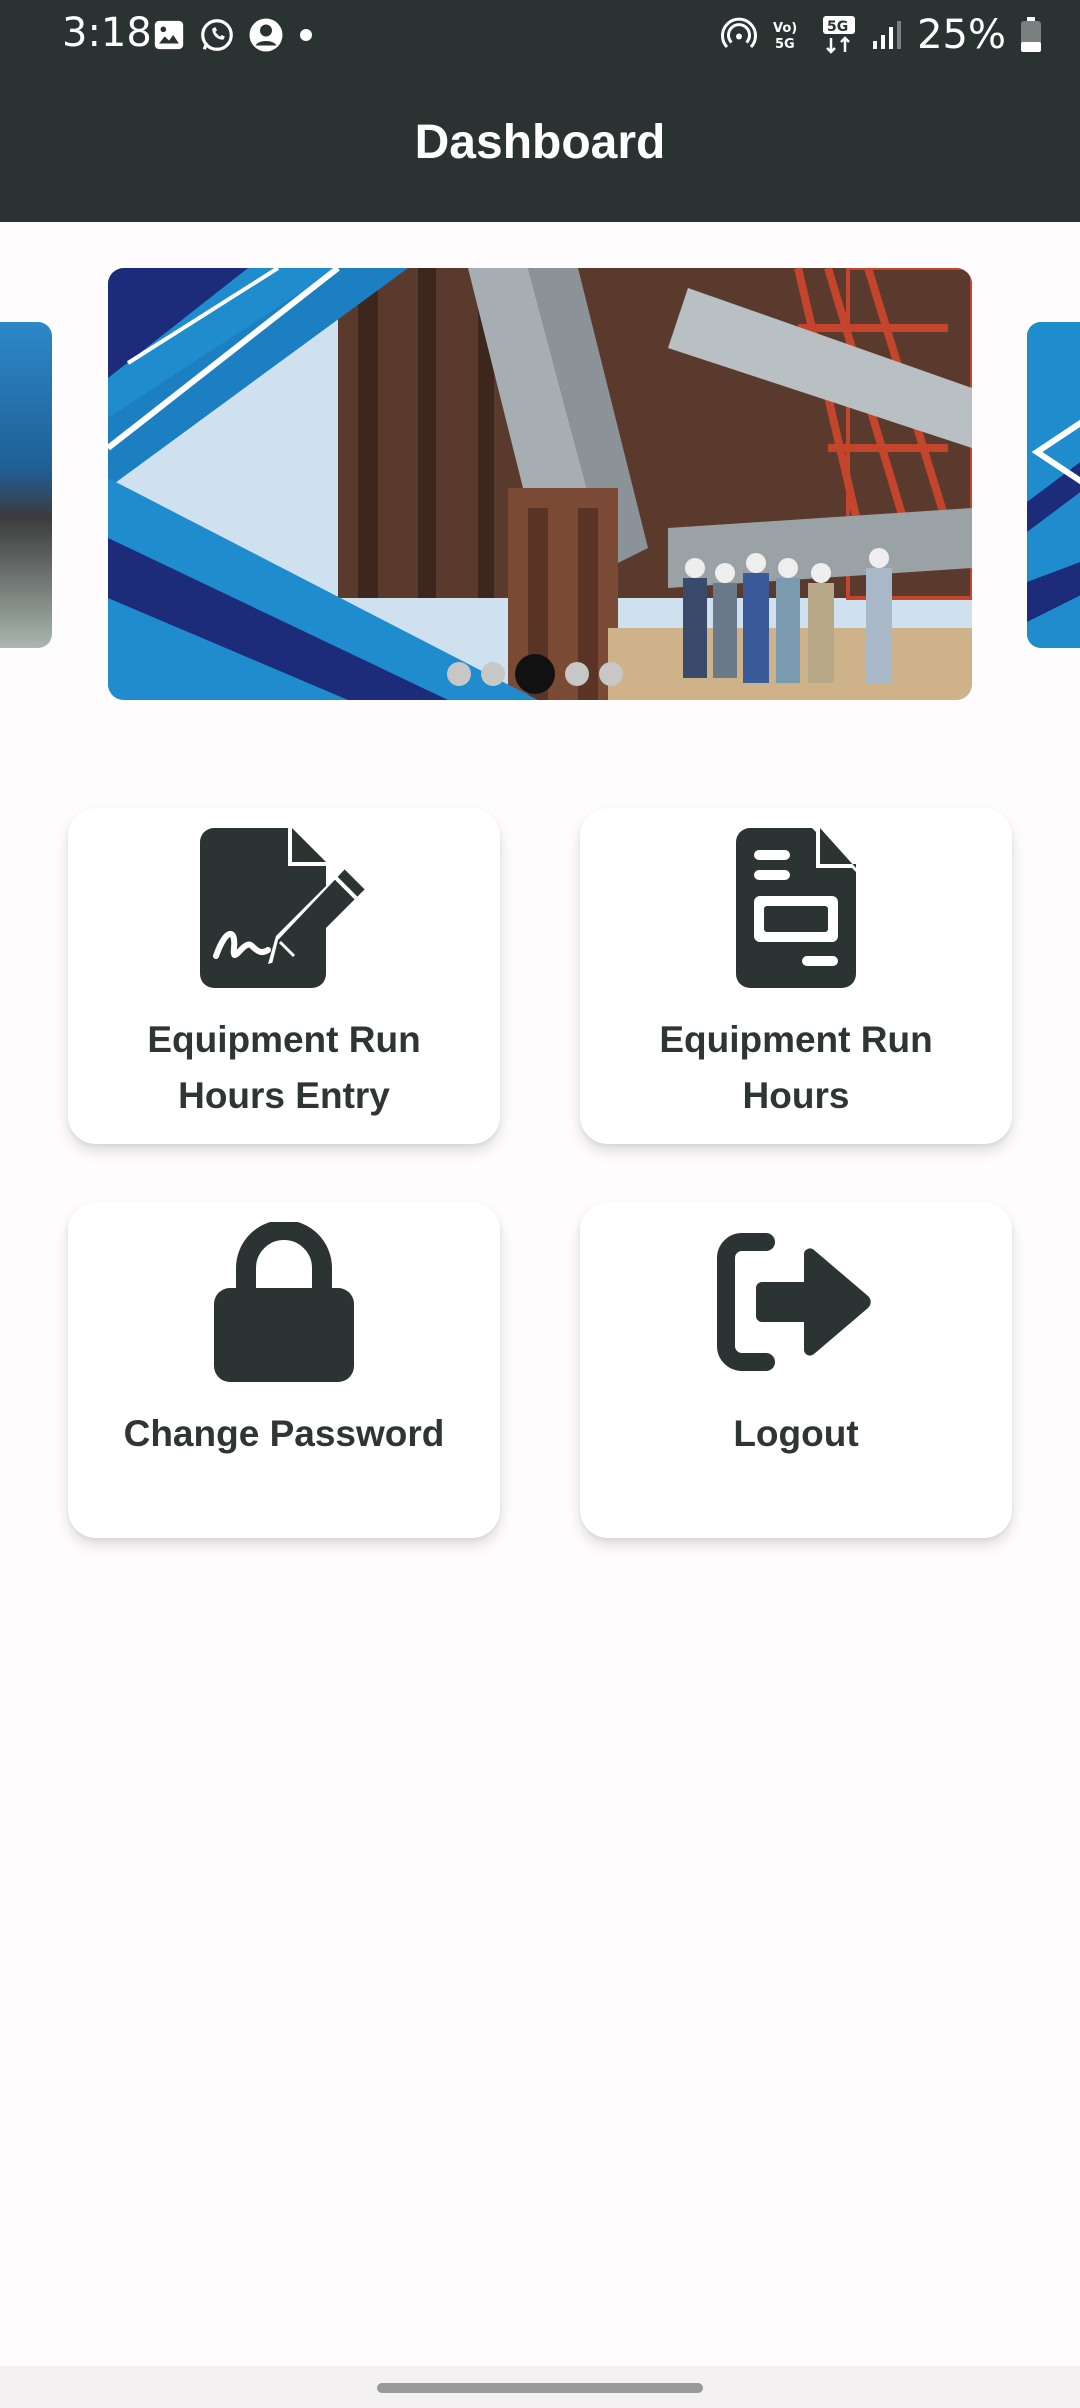 The width and height of the screenshot is (1080, 2408). I want to click on equipment-run-hours-card: Equipment Run Hours, so click(796, 976).